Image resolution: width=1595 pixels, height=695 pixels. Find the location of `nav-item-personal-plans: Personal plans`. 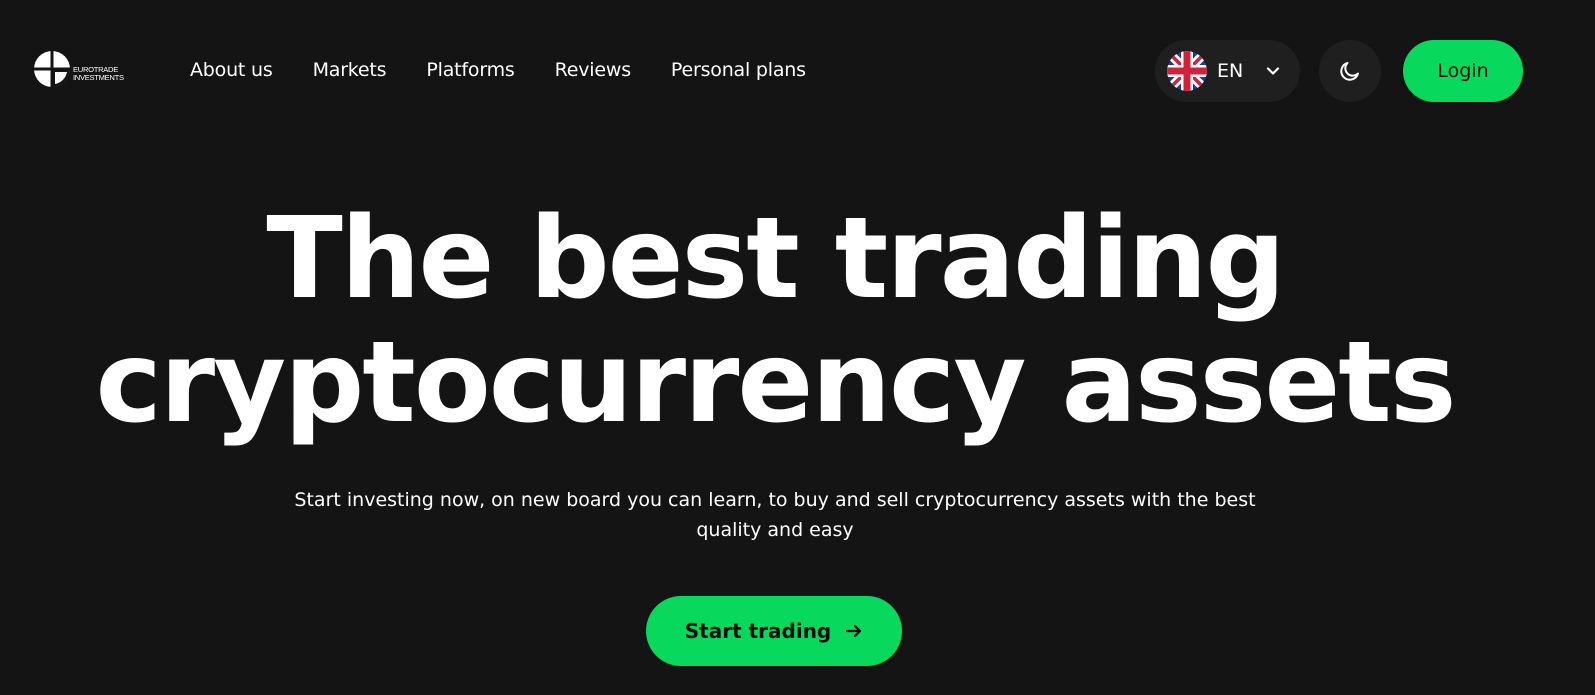

nav-item-personal-plans: Personal plans is located at coordinates (738, 70).